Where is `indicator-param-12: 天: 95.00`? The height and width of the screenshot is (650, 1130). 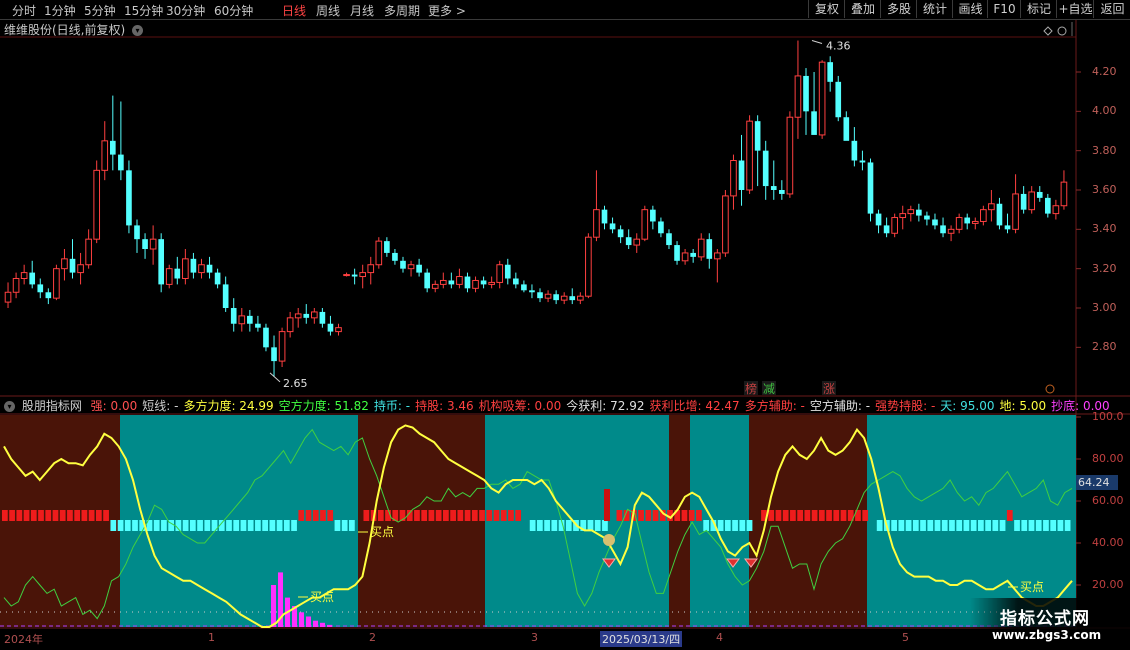 indicator-param-12: 天: 95.00 is located at coordinates (967, 406).